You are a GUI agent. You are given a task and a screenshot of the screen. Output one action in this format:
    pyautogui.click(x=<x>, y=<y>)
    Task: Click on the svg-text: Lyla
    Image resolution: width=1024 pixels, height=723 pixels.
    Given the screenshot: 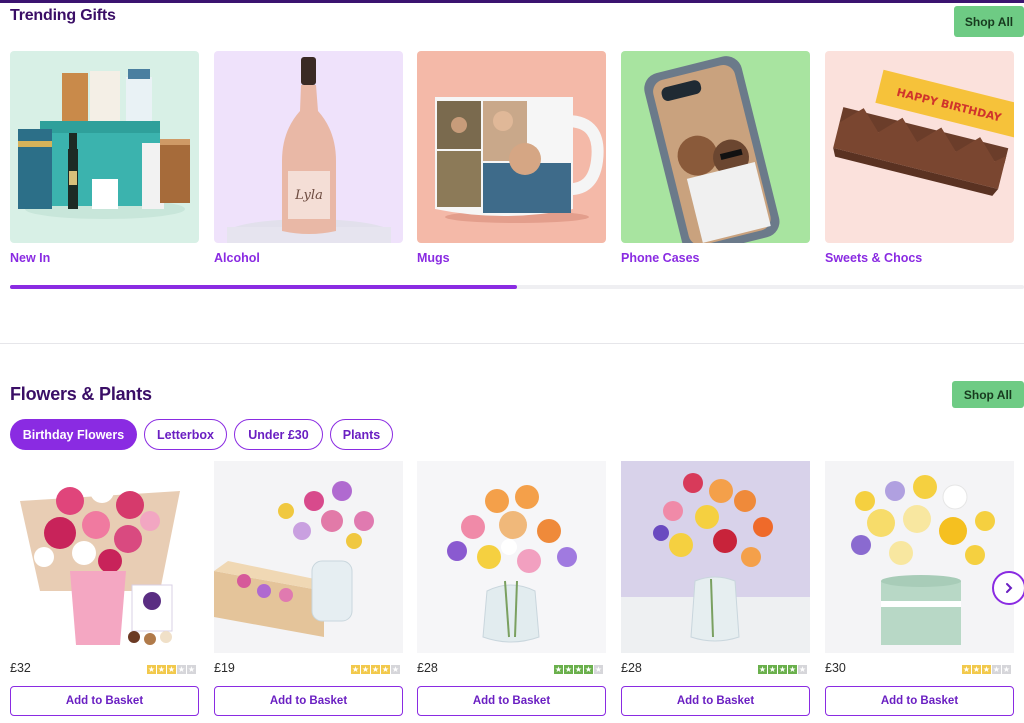 What is the action you would take?
    pyautogui.click(x=308, y=195)
    